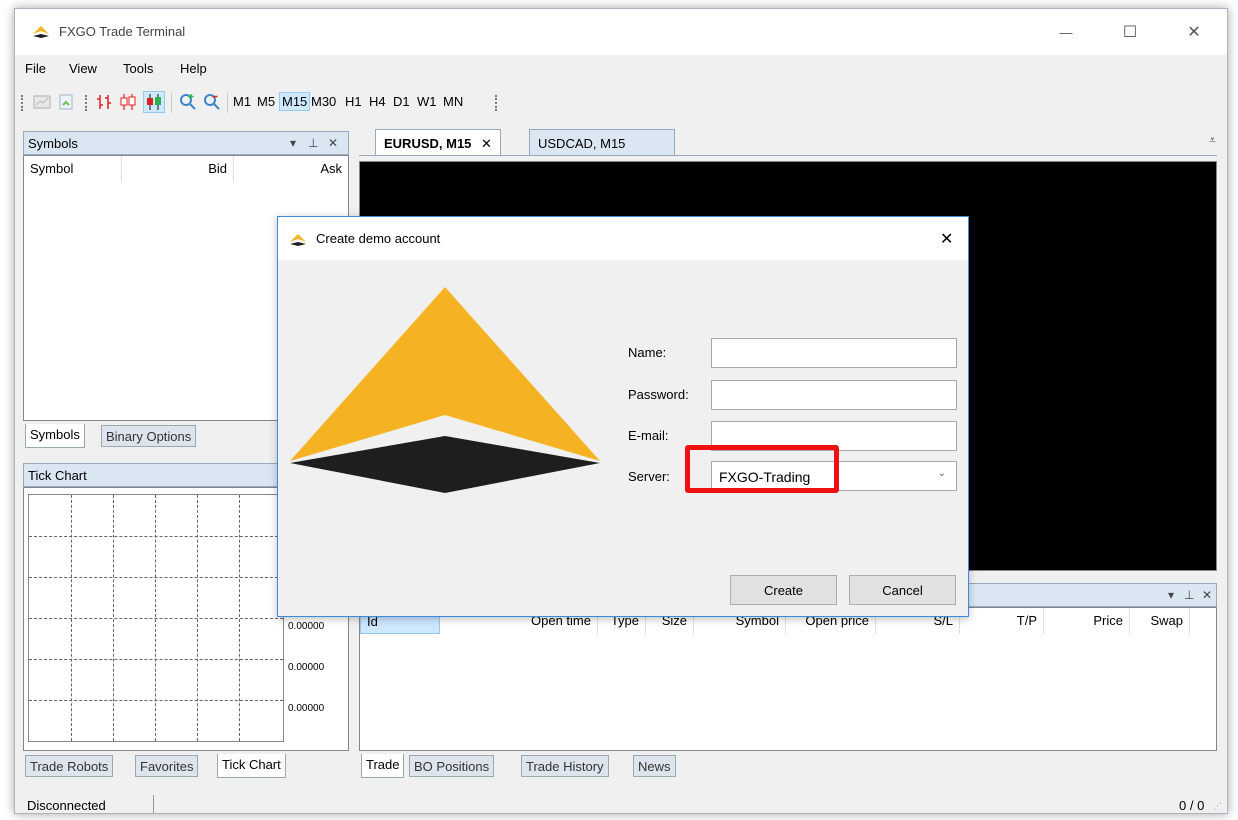 This screenshot has height=820, width=1238. Describe the element at coordinates (427, 101) in the screenshot. I see `timeframe-w1: W1` at that location.